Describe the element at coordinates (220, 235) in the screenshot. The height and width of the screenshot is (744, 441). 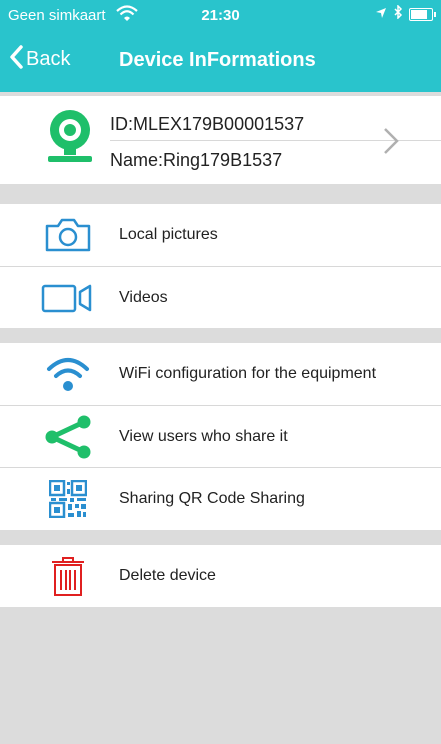
I see `local-pictures-row: Local pictures` at that location.